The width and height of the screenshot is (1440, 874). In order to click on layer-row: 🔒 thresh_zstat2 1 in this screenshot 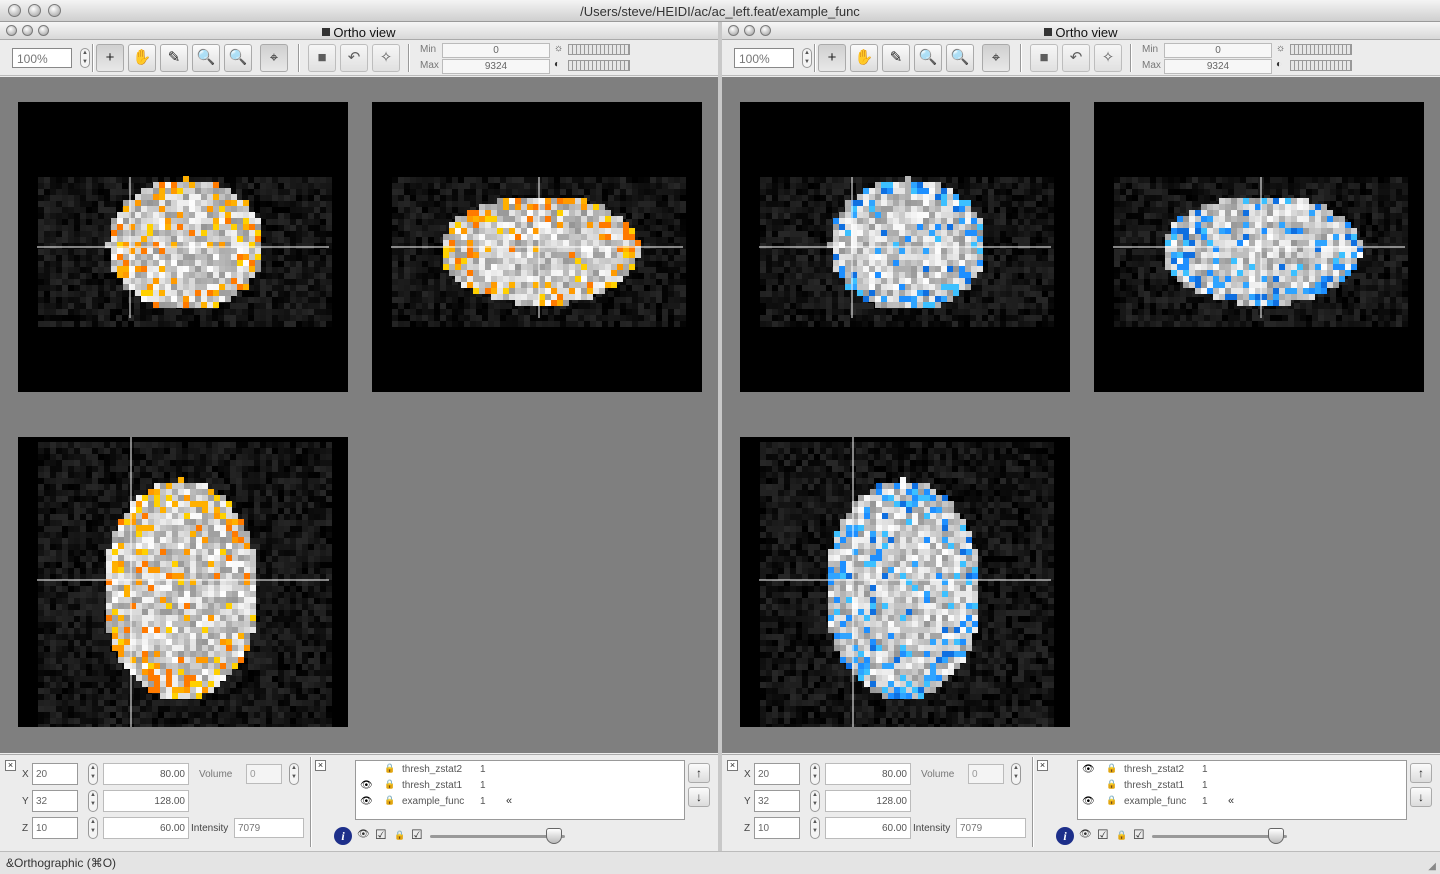, I will do `click(520, 771)`.